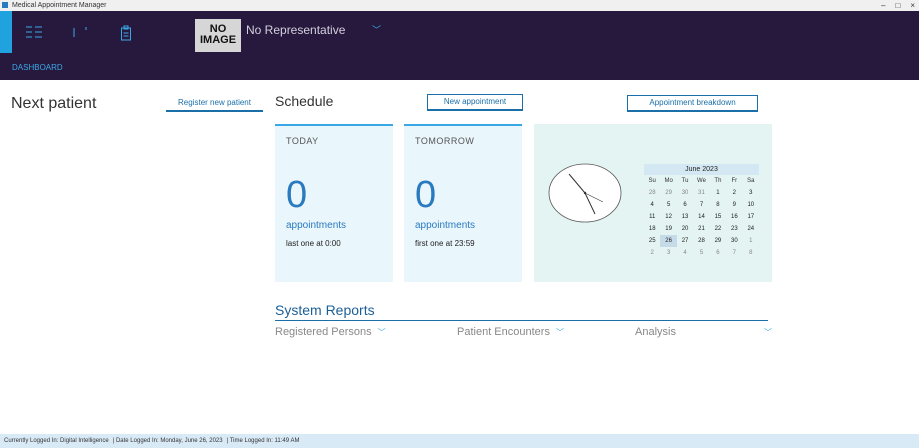 The height and width of the screenshot is (448, 919). What do you see at coordinates (521, 320) in the screenshot?
I see `system-reports-divider` at bounding box center [521, 320].